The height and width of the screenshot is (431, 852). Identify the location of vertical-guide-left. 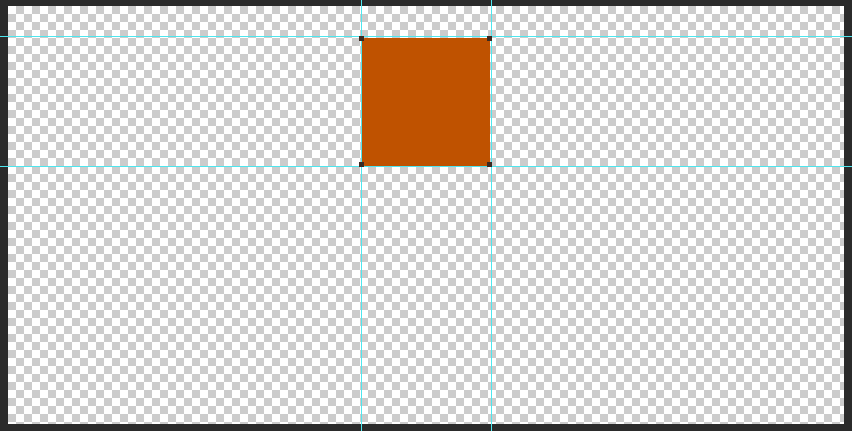
(361, 215).